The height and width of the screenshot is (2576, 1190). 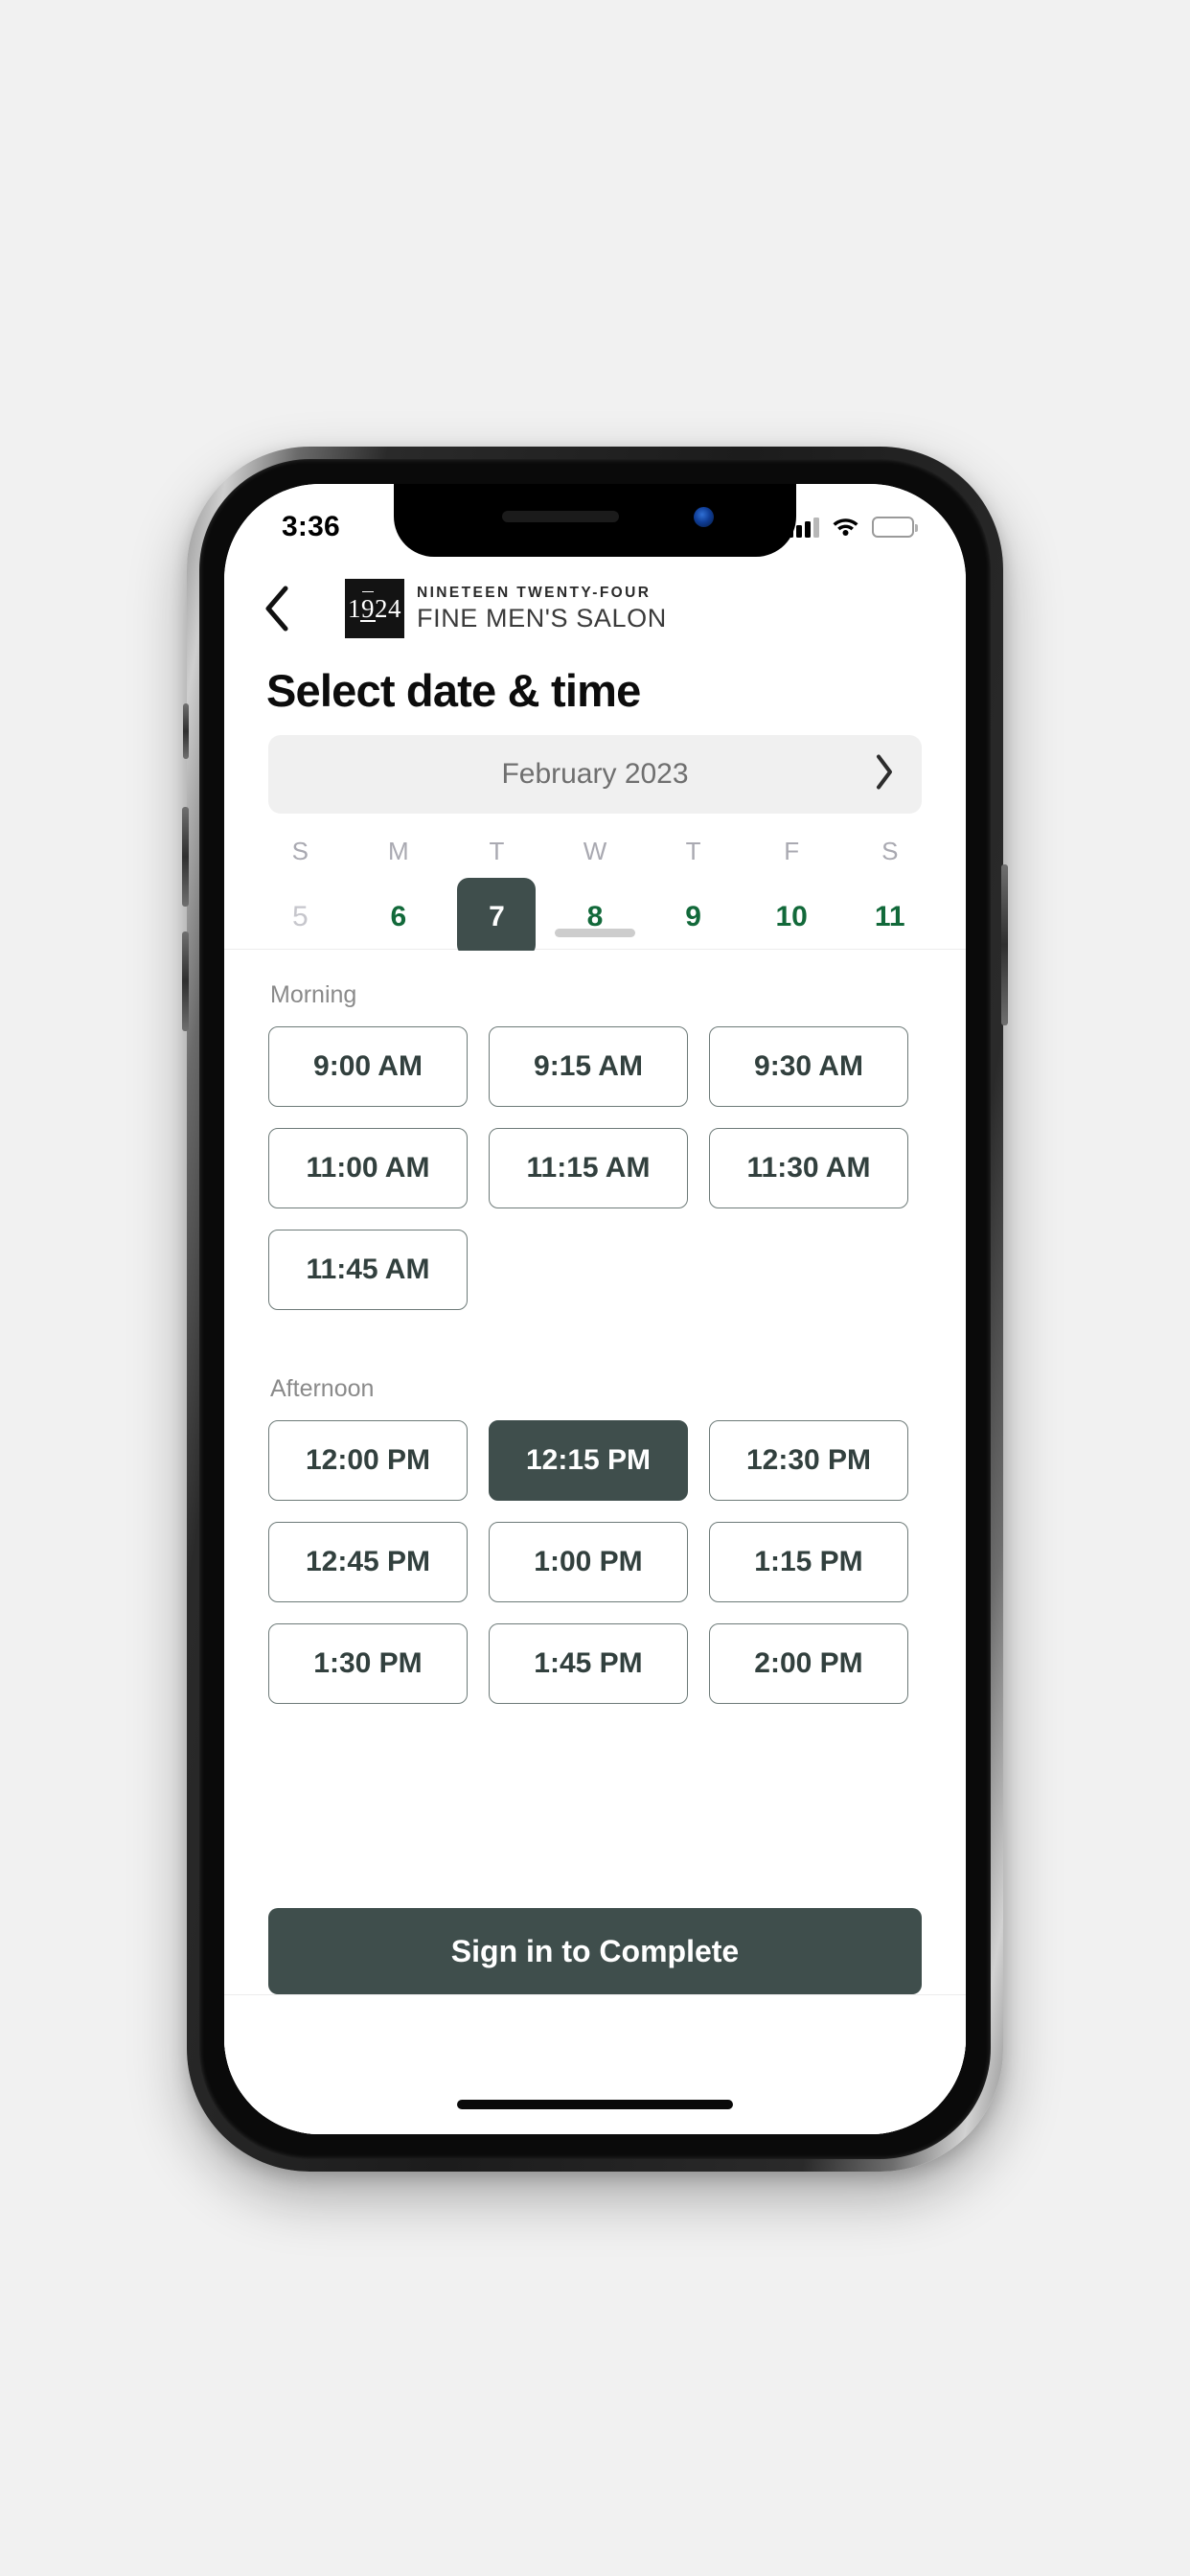 I want to click on weekday-label: M, so click(x=398, y=851).